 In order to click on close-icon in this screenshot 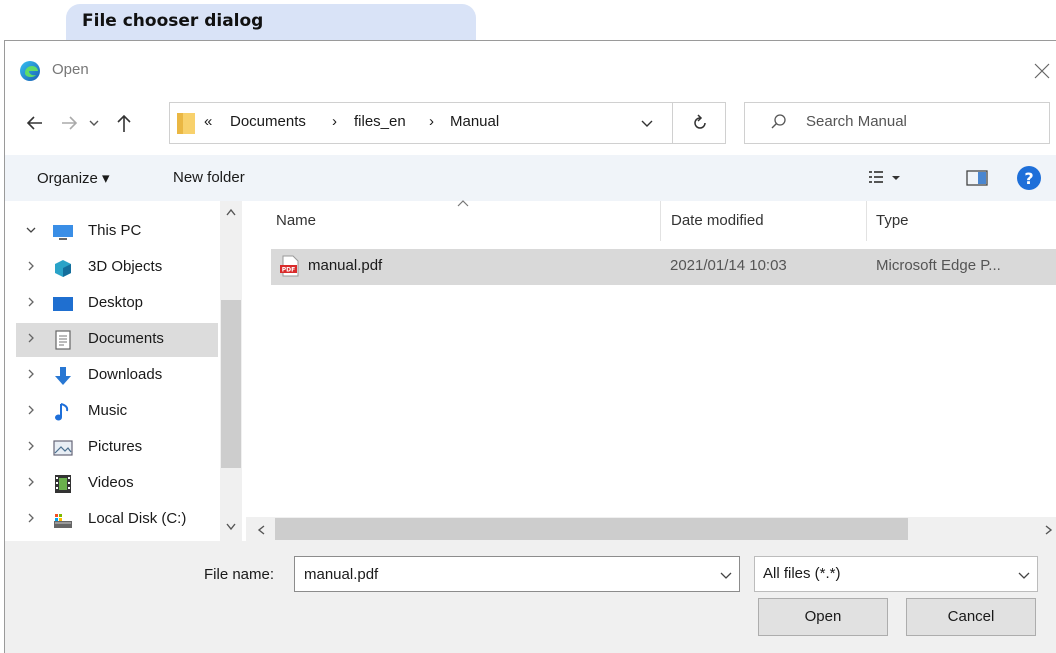, I will do `click(1042, 71)`.